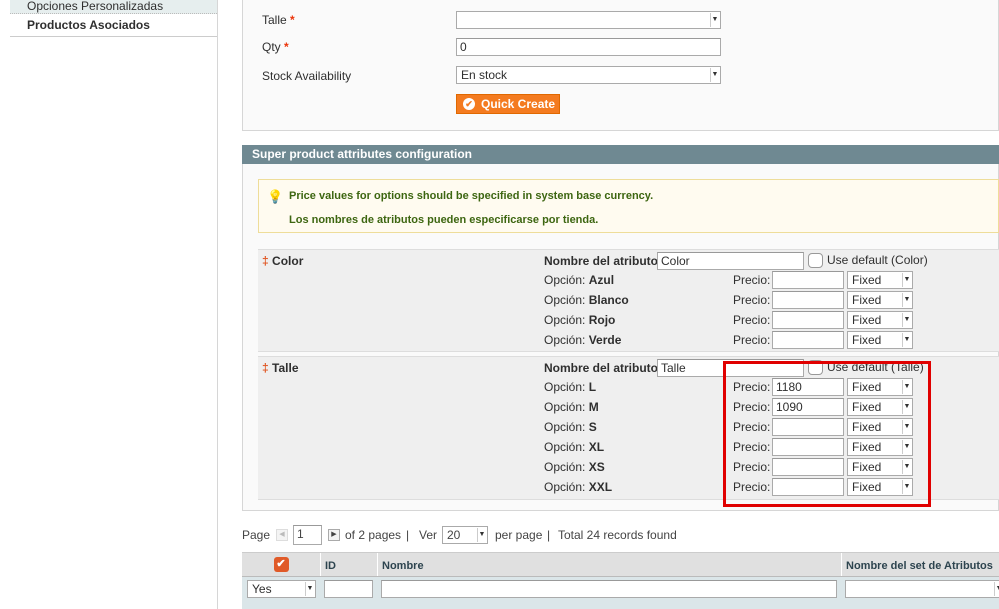 Image resolution: width=999 pixels, height=609 pixels. What do you see at coordinates (348, 589) in the screenshot?
I see `id-filter` at bounding box center [348, 589].